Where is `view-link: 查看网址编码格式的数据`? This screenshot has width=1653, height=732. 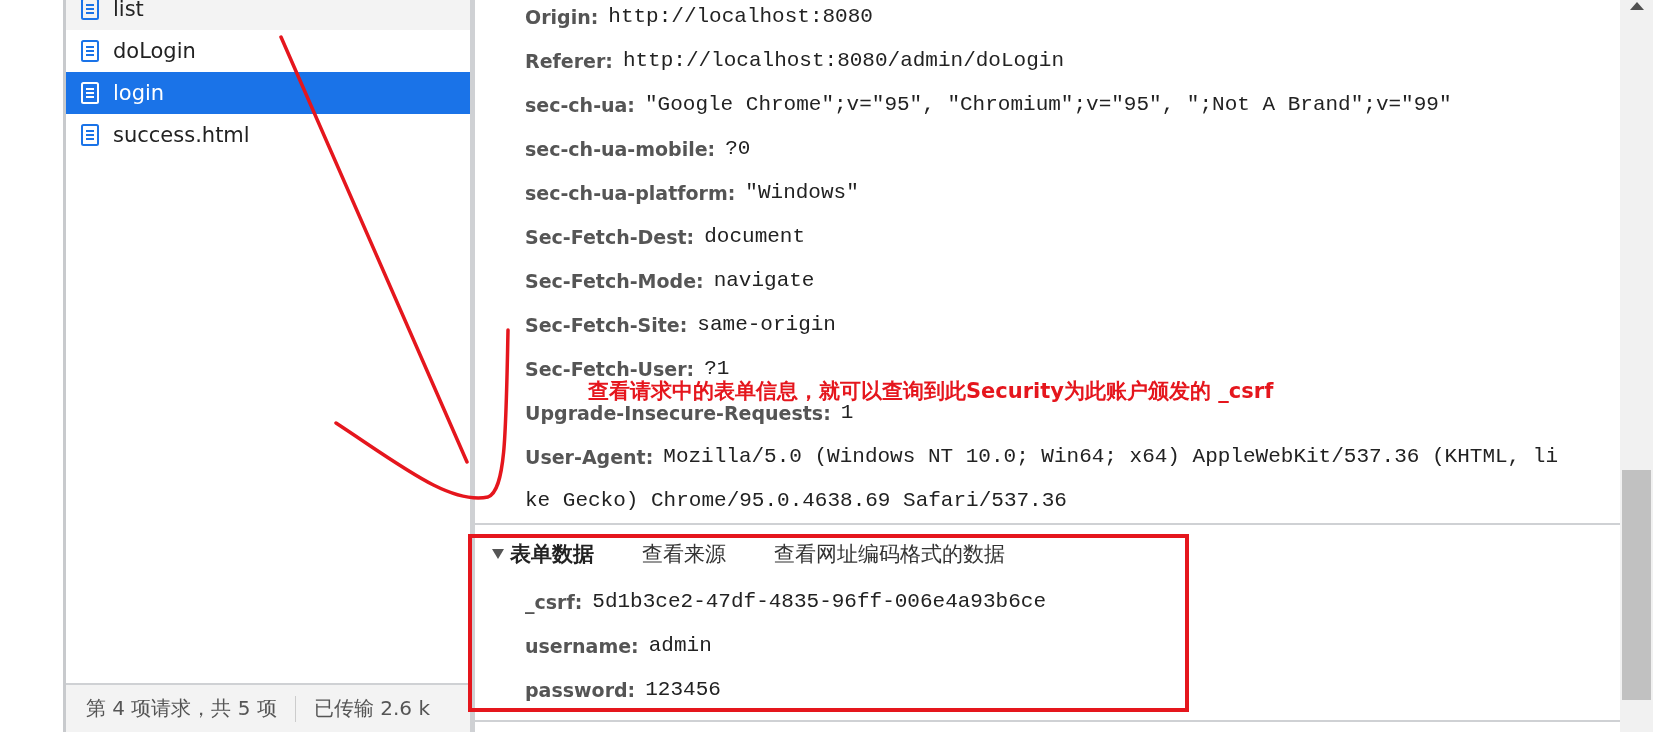 view-link: 查看网址编码格式的数据 is located at coordinates (889, 554).